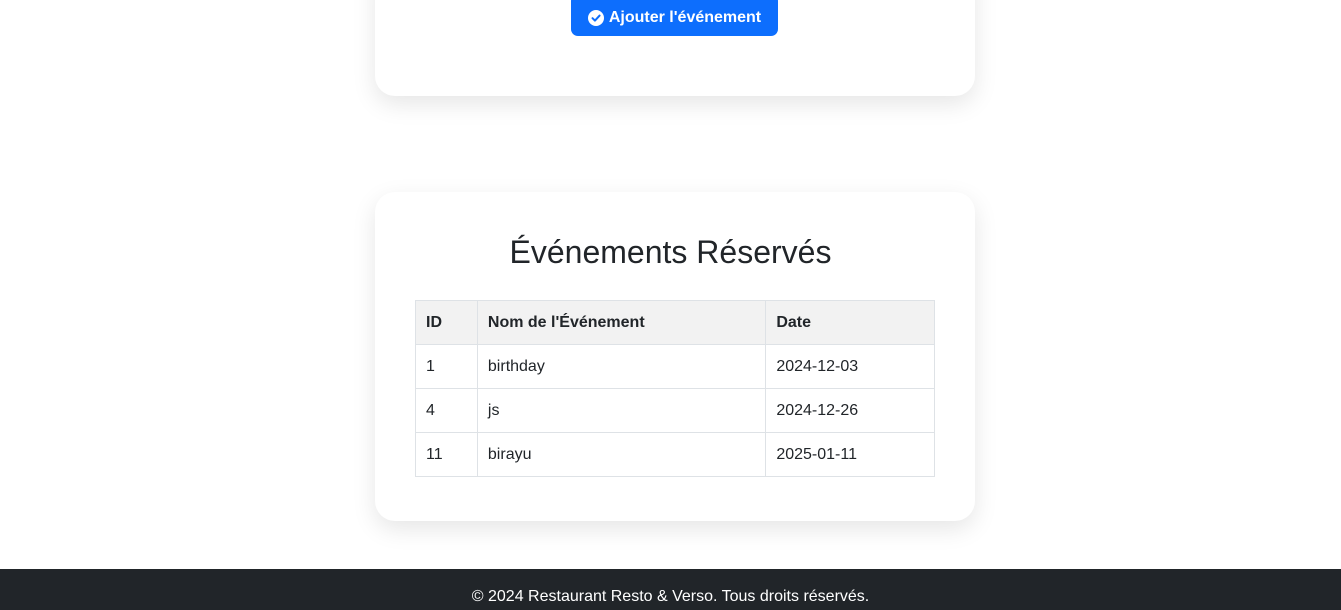 The image size is (1341, 610). What do you see at coordinates (621, 366) in the screenshot?
I see `event-name-cell: birthday` at bounding box center [621, 366].